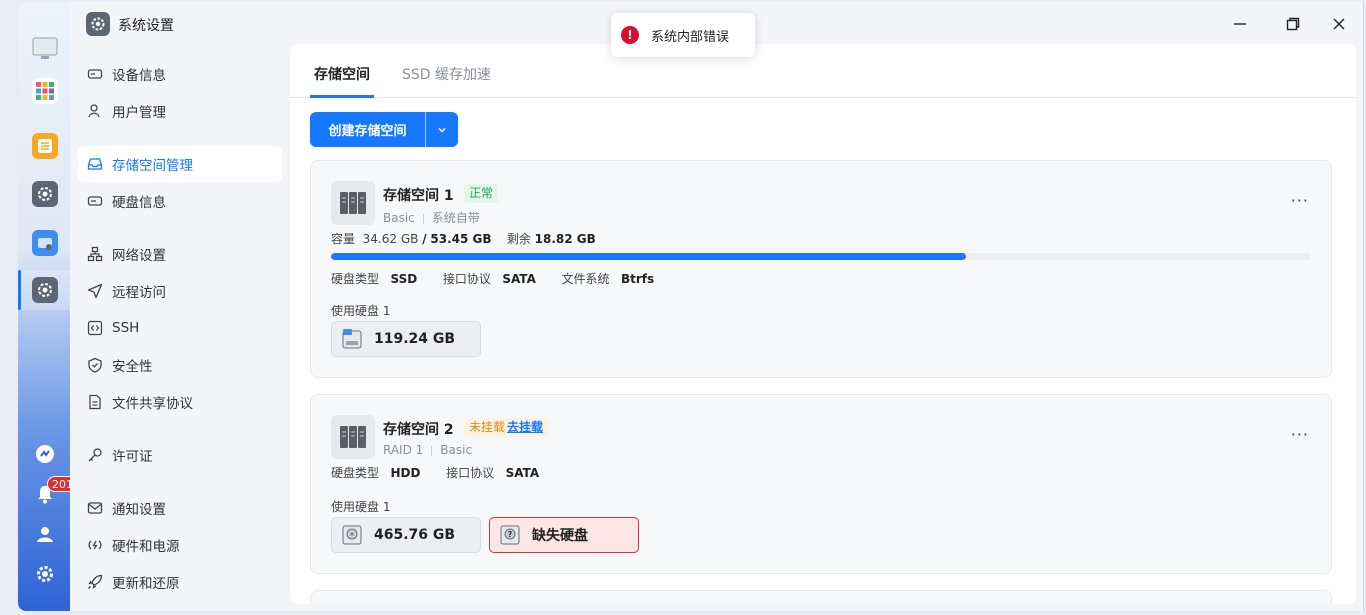  Describe the element at coordinates (95, 254) in the screenshot. I see `network-icon` at that location.